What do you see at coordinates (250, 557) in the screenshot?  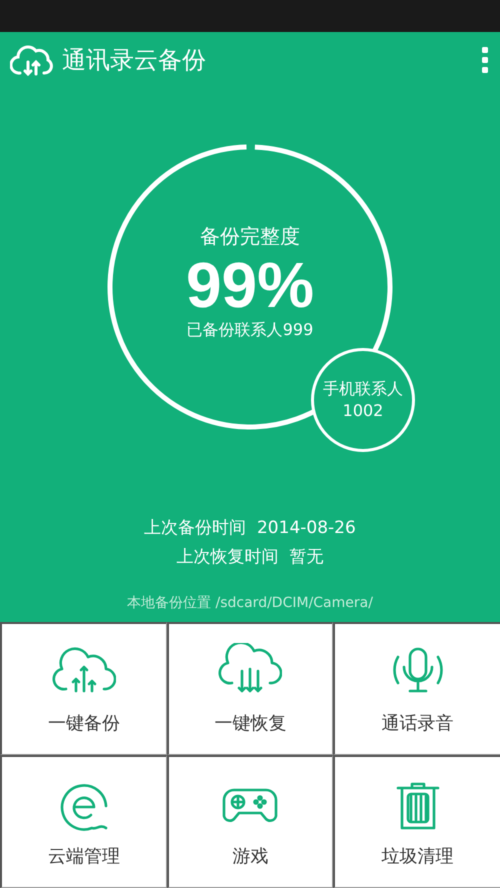 I see `time-line: 上次恢复时间 暂无` at bounding box center [250, 557].